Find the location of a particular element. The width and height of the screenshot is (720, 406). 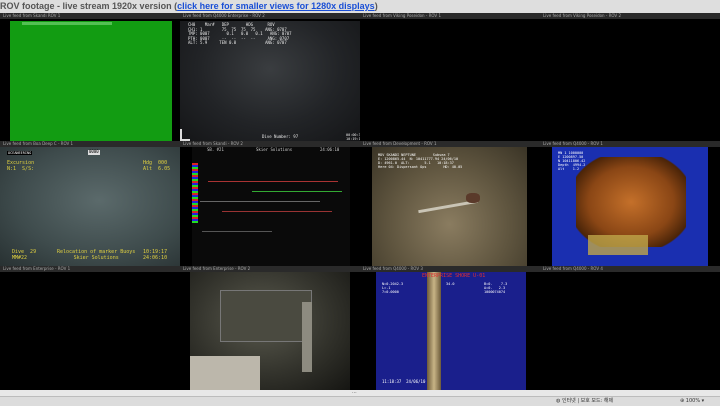

oil-plume is located at coordinates (631, 202).